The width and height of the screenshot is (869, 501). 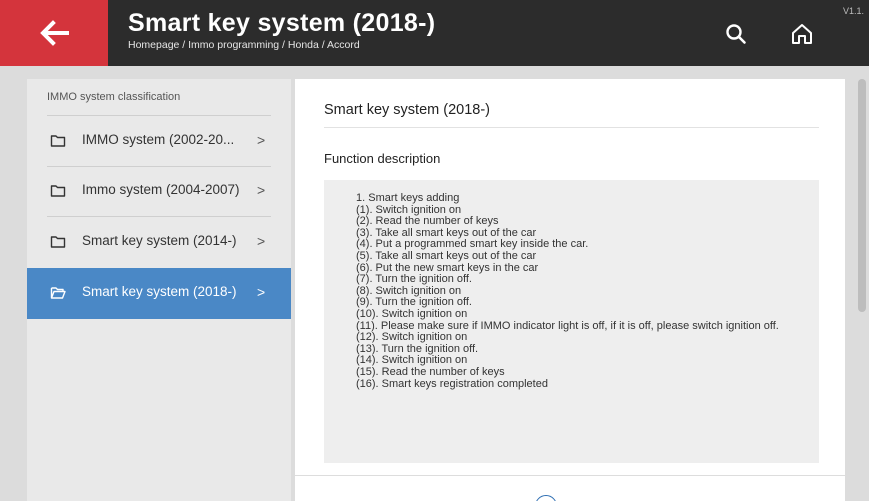 I want to click on back-button, so click(x=54, y=33).